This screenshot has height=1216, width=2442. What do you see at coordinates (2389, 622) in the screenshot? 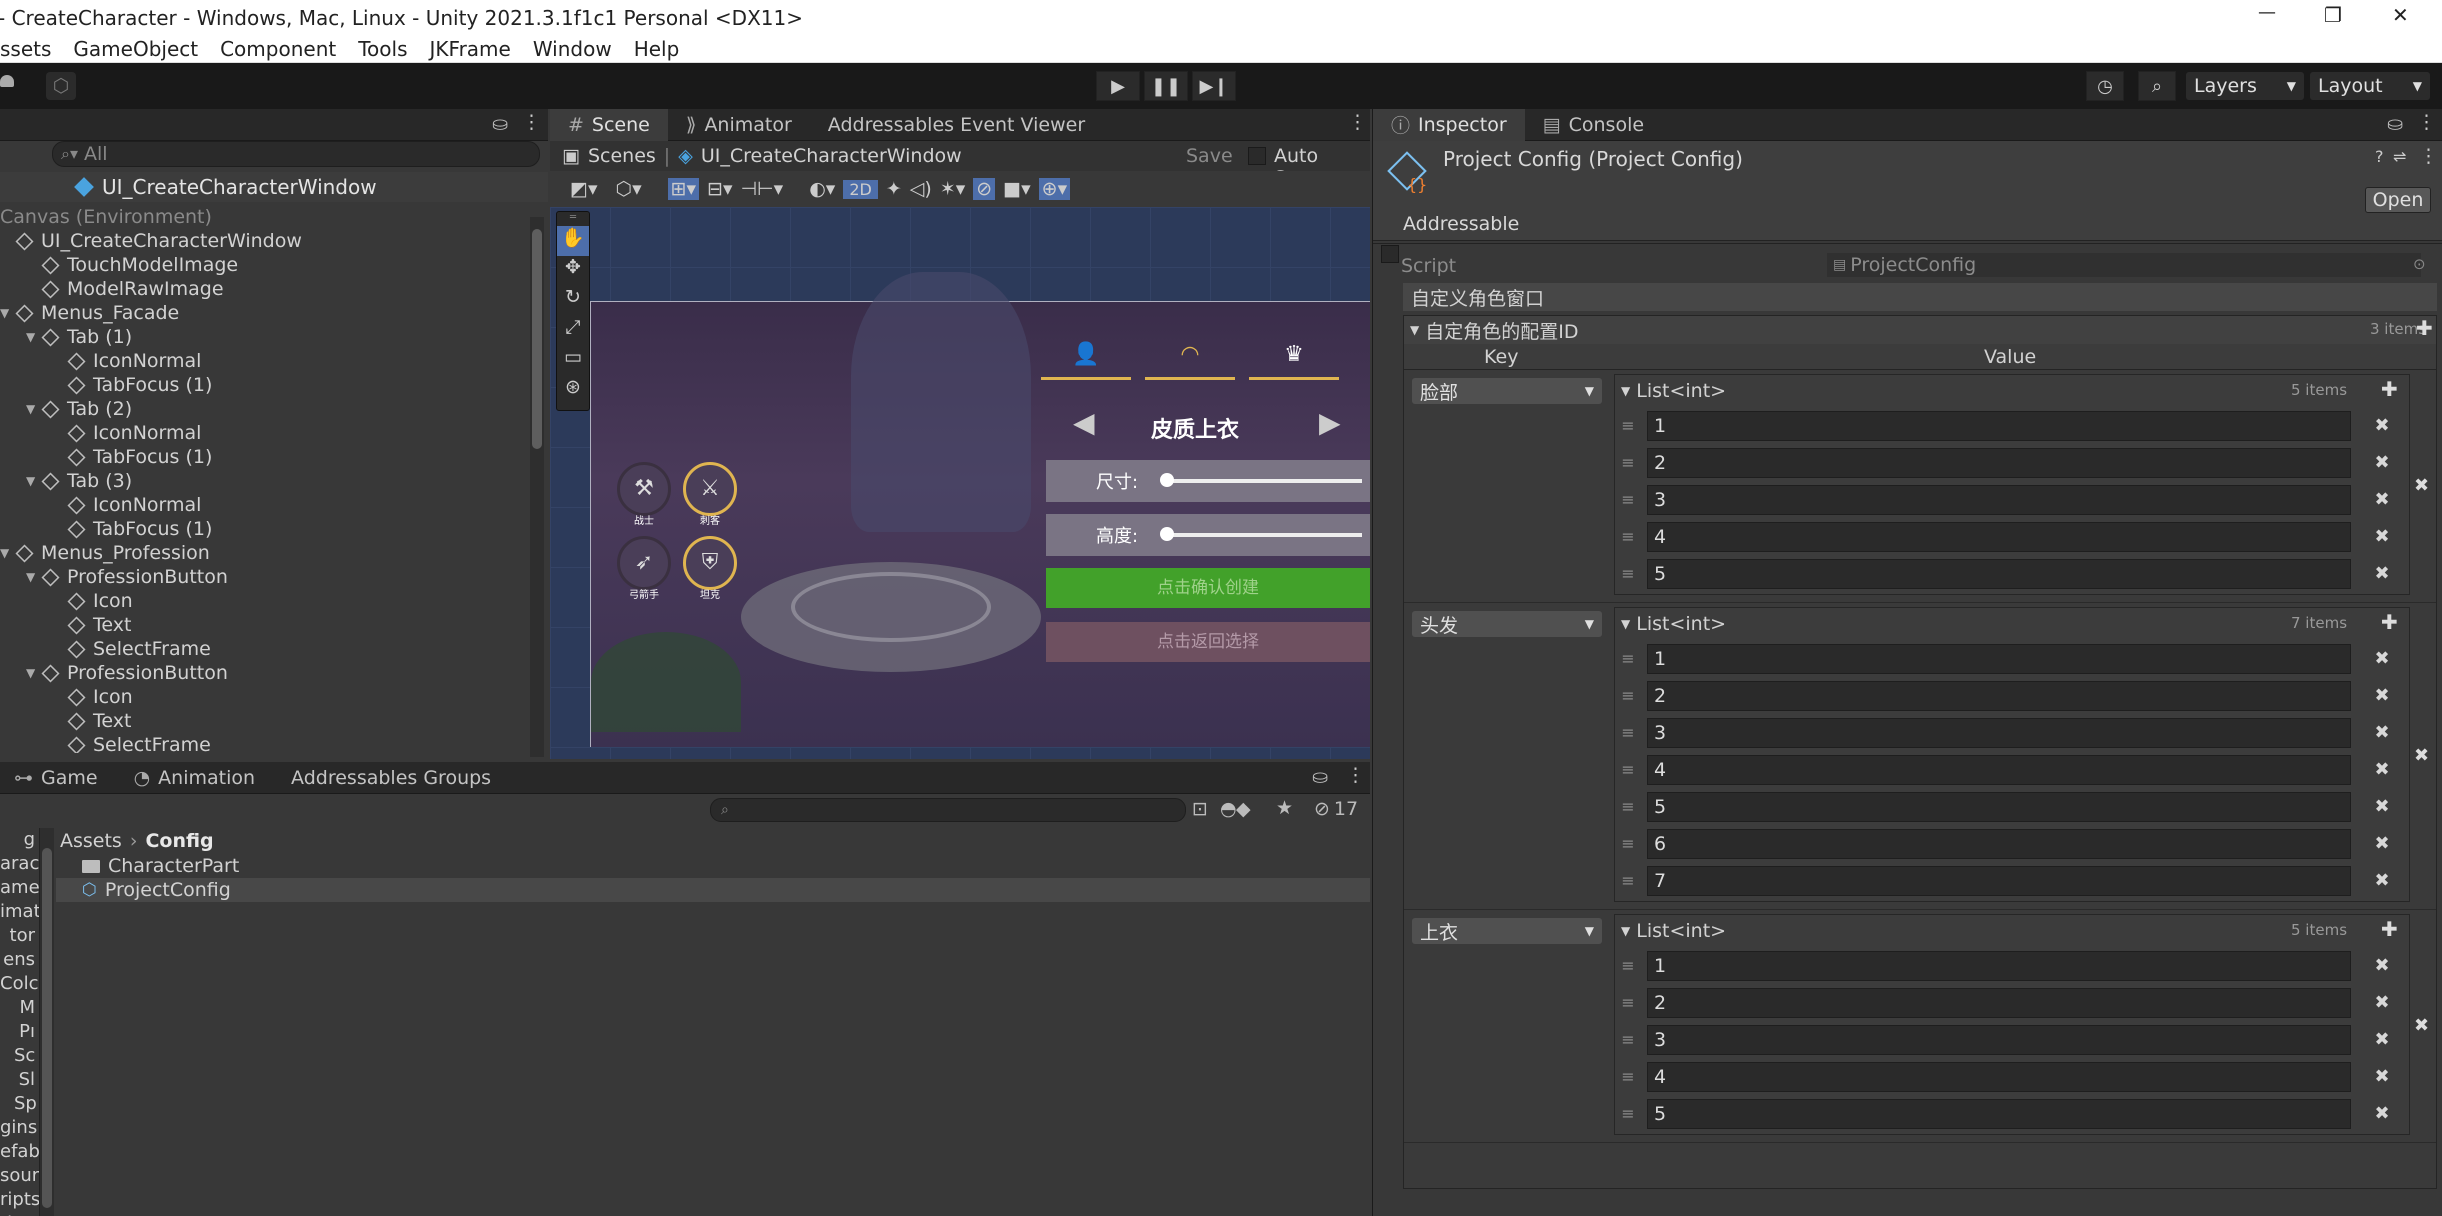
I see `add-item-button: ✚` at bounding box center [2389, 622].